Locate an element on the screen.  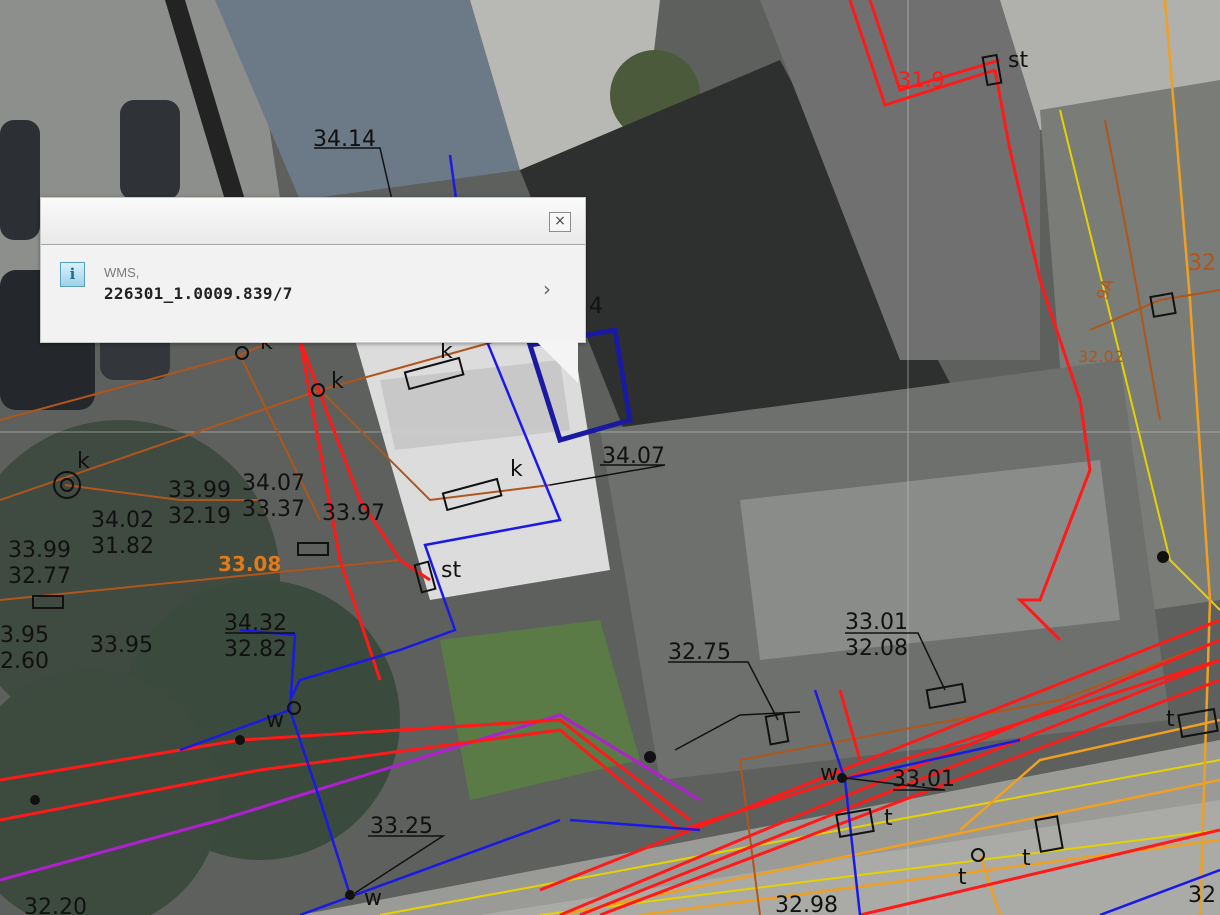
map-label: 31.9 is located at coordinates (921, 80).